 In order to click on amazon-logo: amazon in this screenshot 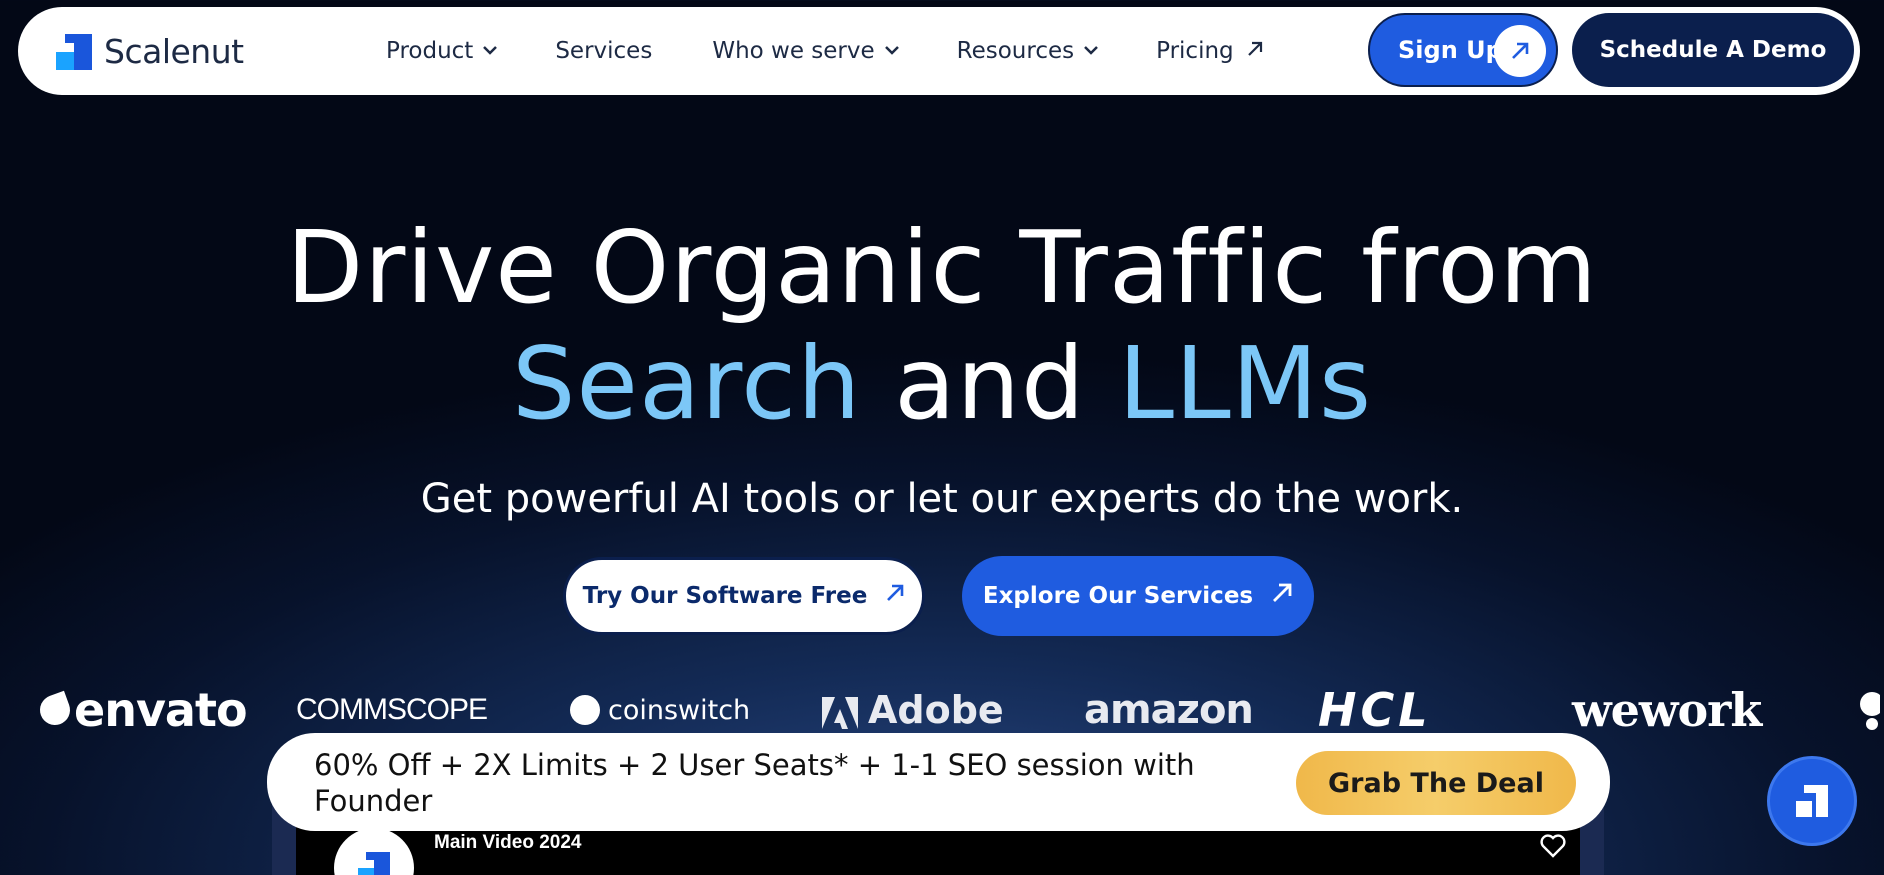, I will do `click(1169, 710)`.